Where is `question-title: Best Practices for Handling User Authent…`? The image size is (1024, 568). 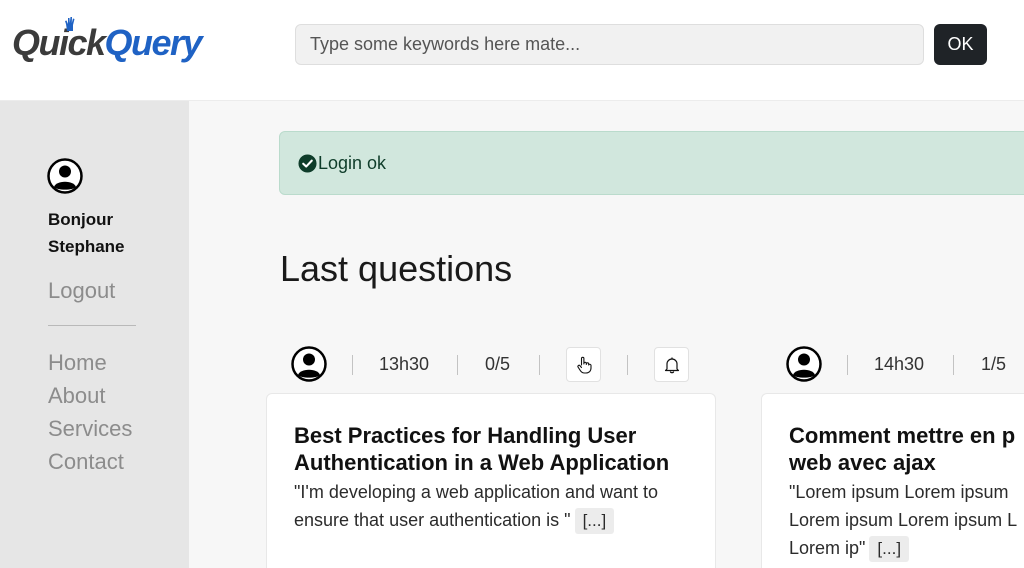 question-title: Best Practices for Handling User Authent… is located at coordinates (491, 449).